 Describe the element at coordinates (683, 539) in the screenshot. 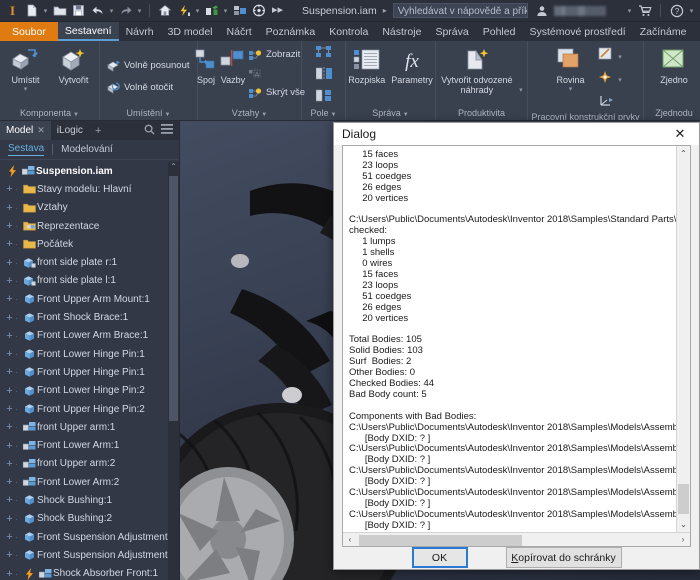

I see `scroll-right-icon: ›` at that location.